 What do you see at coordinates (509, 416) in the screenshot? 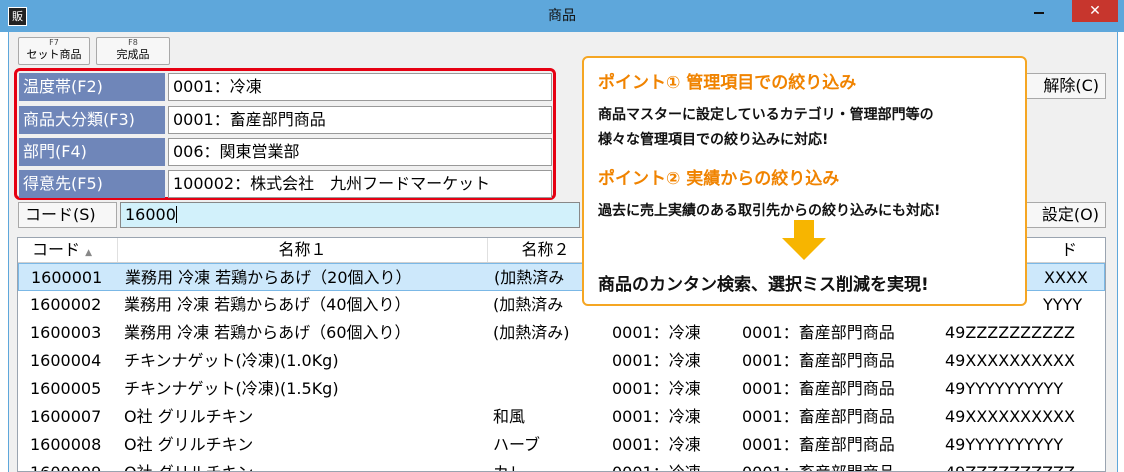
I see `cell-name2: 和風` at bounding box center [509, 416].